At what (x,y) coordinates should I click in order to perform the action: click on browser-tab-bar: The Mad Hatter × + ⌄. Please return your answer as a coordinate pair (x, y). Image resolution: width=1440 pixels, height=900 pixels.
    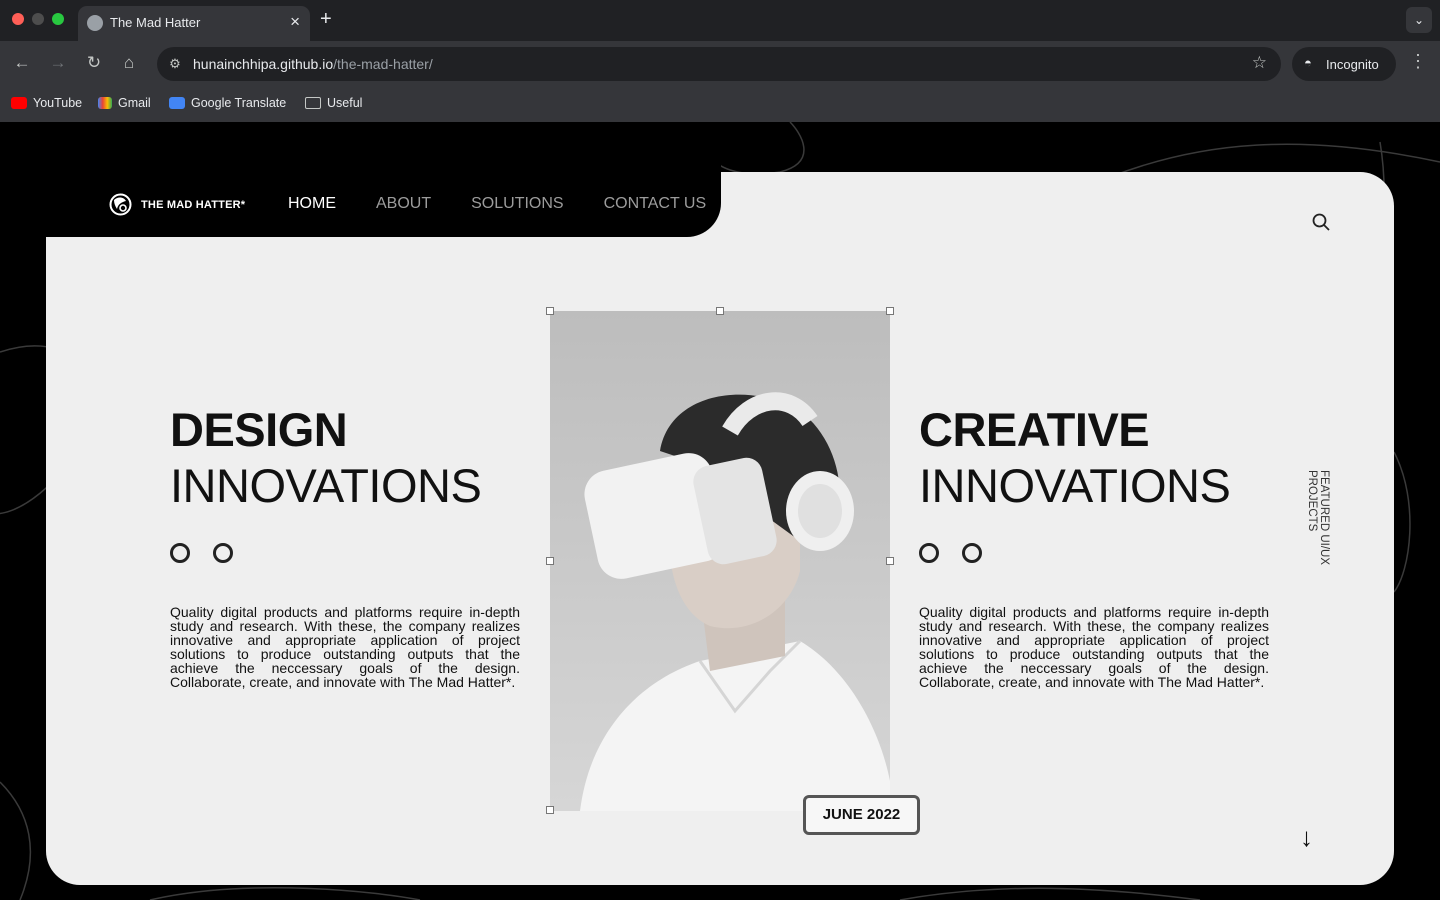
    Looking at the image, I should click on (720, 20).